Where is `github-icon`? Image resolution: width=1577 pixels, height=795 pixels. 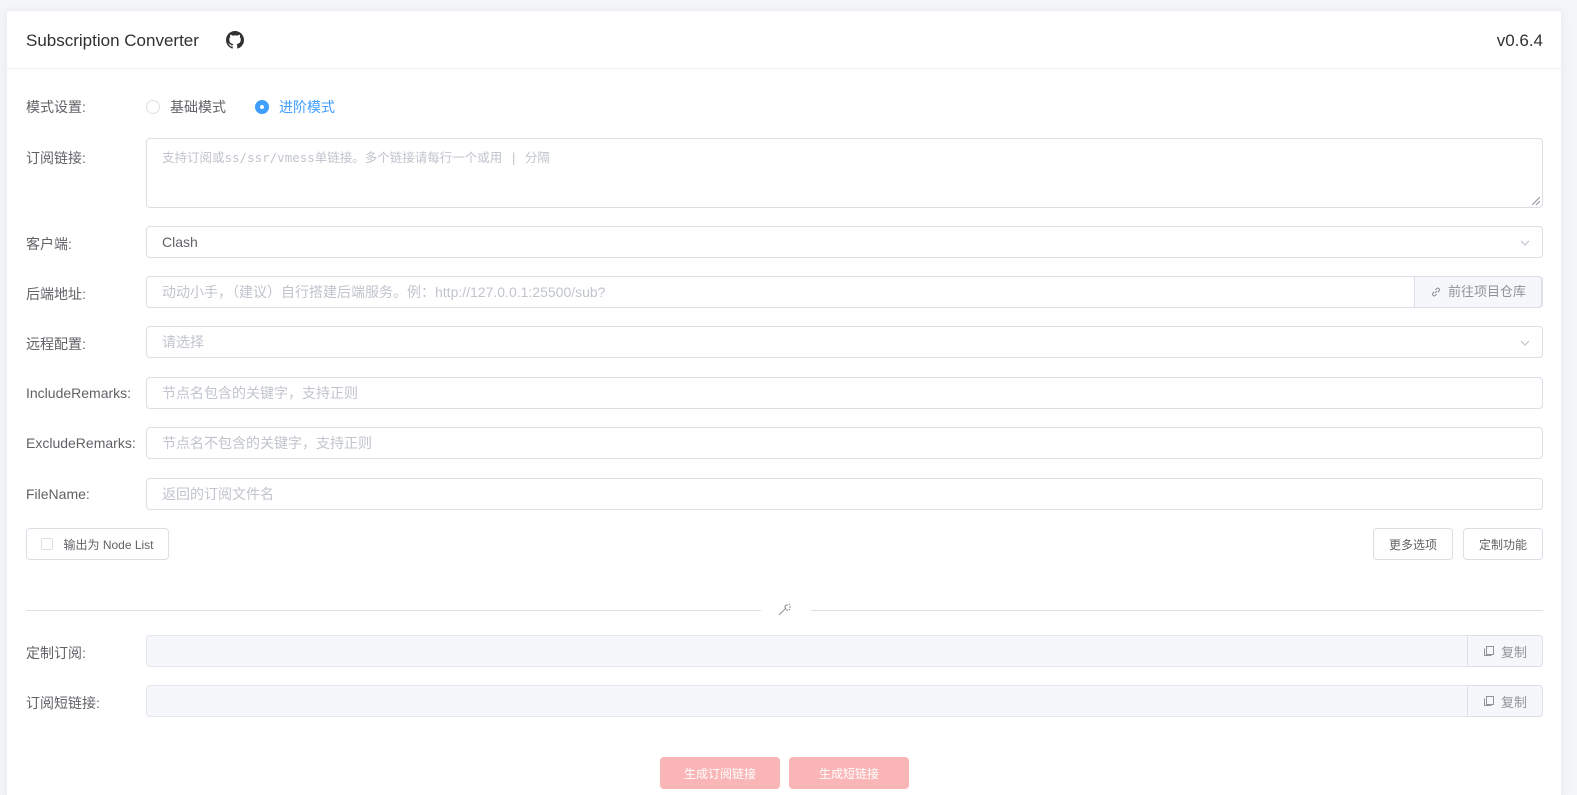
github-icon is located at coordinates (235, 40).